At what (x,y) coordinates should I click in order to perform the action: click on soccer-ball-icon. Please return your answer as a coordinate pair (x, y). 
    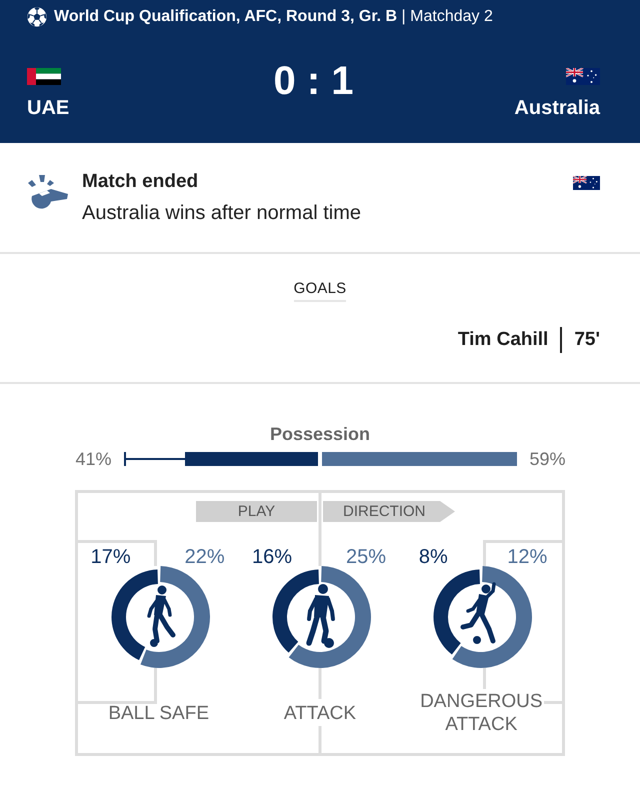
    Looking at the image, I should click on (37, 17).